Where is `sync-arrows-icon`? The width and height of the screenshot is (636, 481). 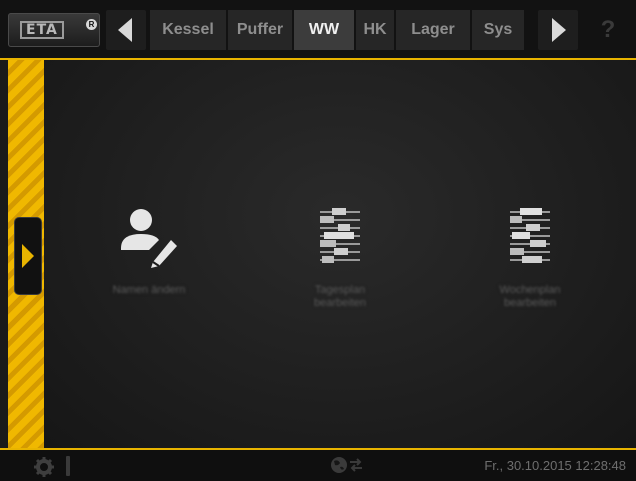
sync-arrows-icon is located at coordinates (356, 465).